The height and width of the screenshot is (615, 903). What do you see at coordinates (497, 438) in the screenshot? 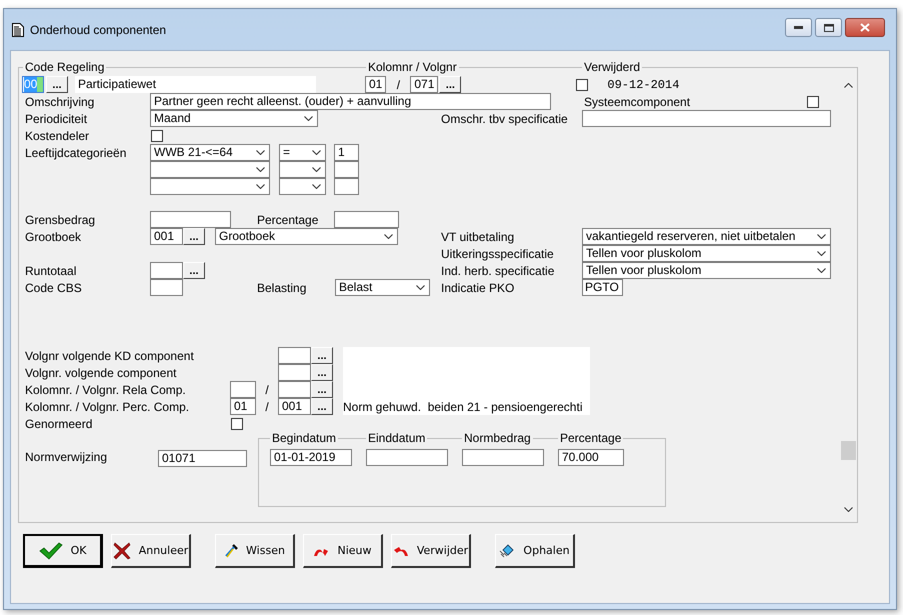
I see `column-legend: Normbedrag` at bounding box center [497, 438].